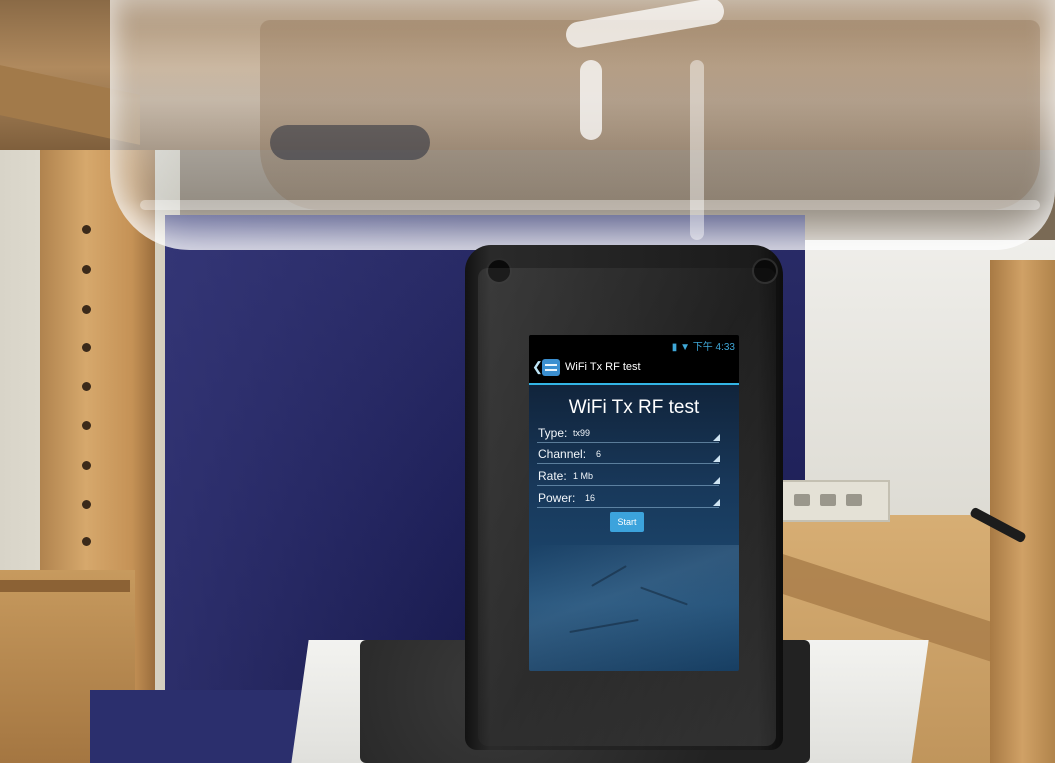 The image size is (1055, 763). Describe the element at coordinates (562, 454) in the screenshot. I see `channel-label: Channel:` at that location.